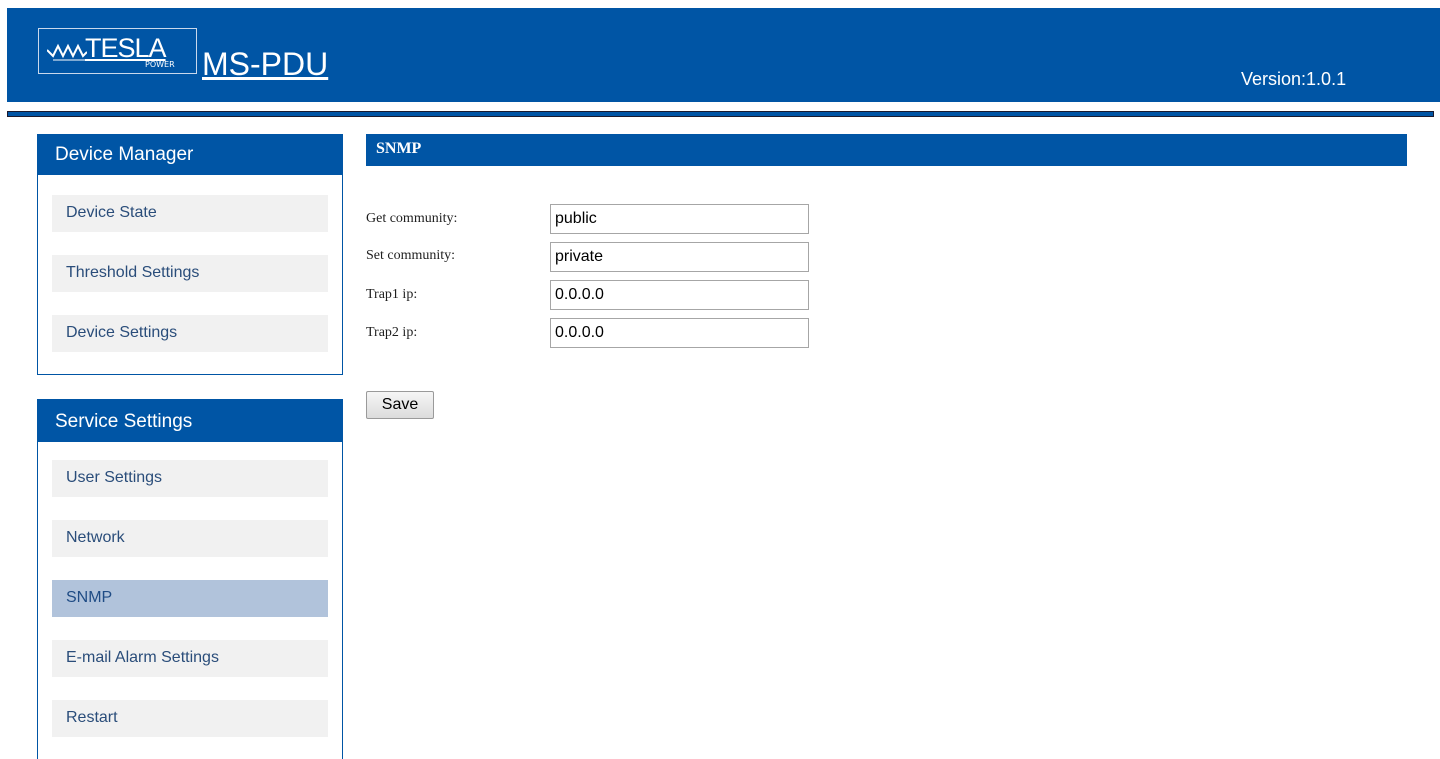 This screenshot has width=1440, height=759. Describe the element at coordinates (190, 213) in the screenshot. I see `sidebar-item-device-state: Device State` at that location.